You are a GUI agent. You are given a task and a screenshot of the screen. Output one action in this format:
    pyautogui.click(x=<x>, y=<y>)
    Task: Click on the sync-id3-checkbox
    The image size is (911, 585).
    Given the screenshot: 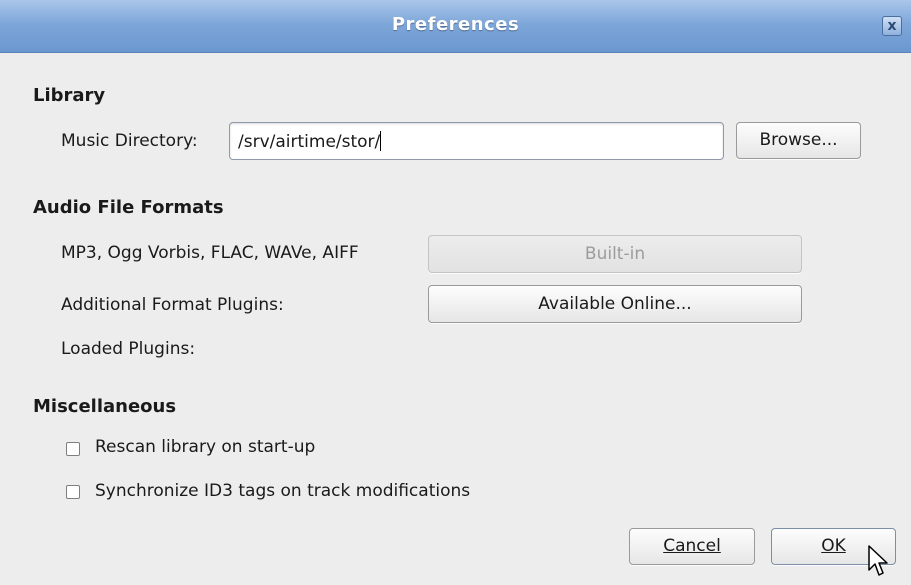 What is the action you would take?
    pyautogui.click(x=73, y=492)
    